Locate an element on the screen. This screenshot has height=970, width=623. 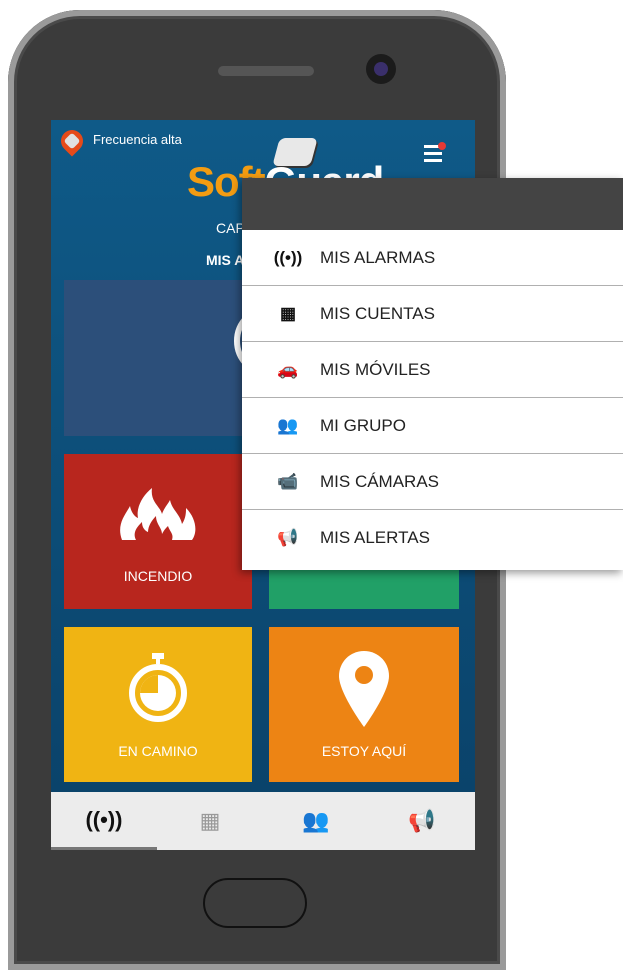
fire-tile: INCENDIO is located at coordinates (158, 531).